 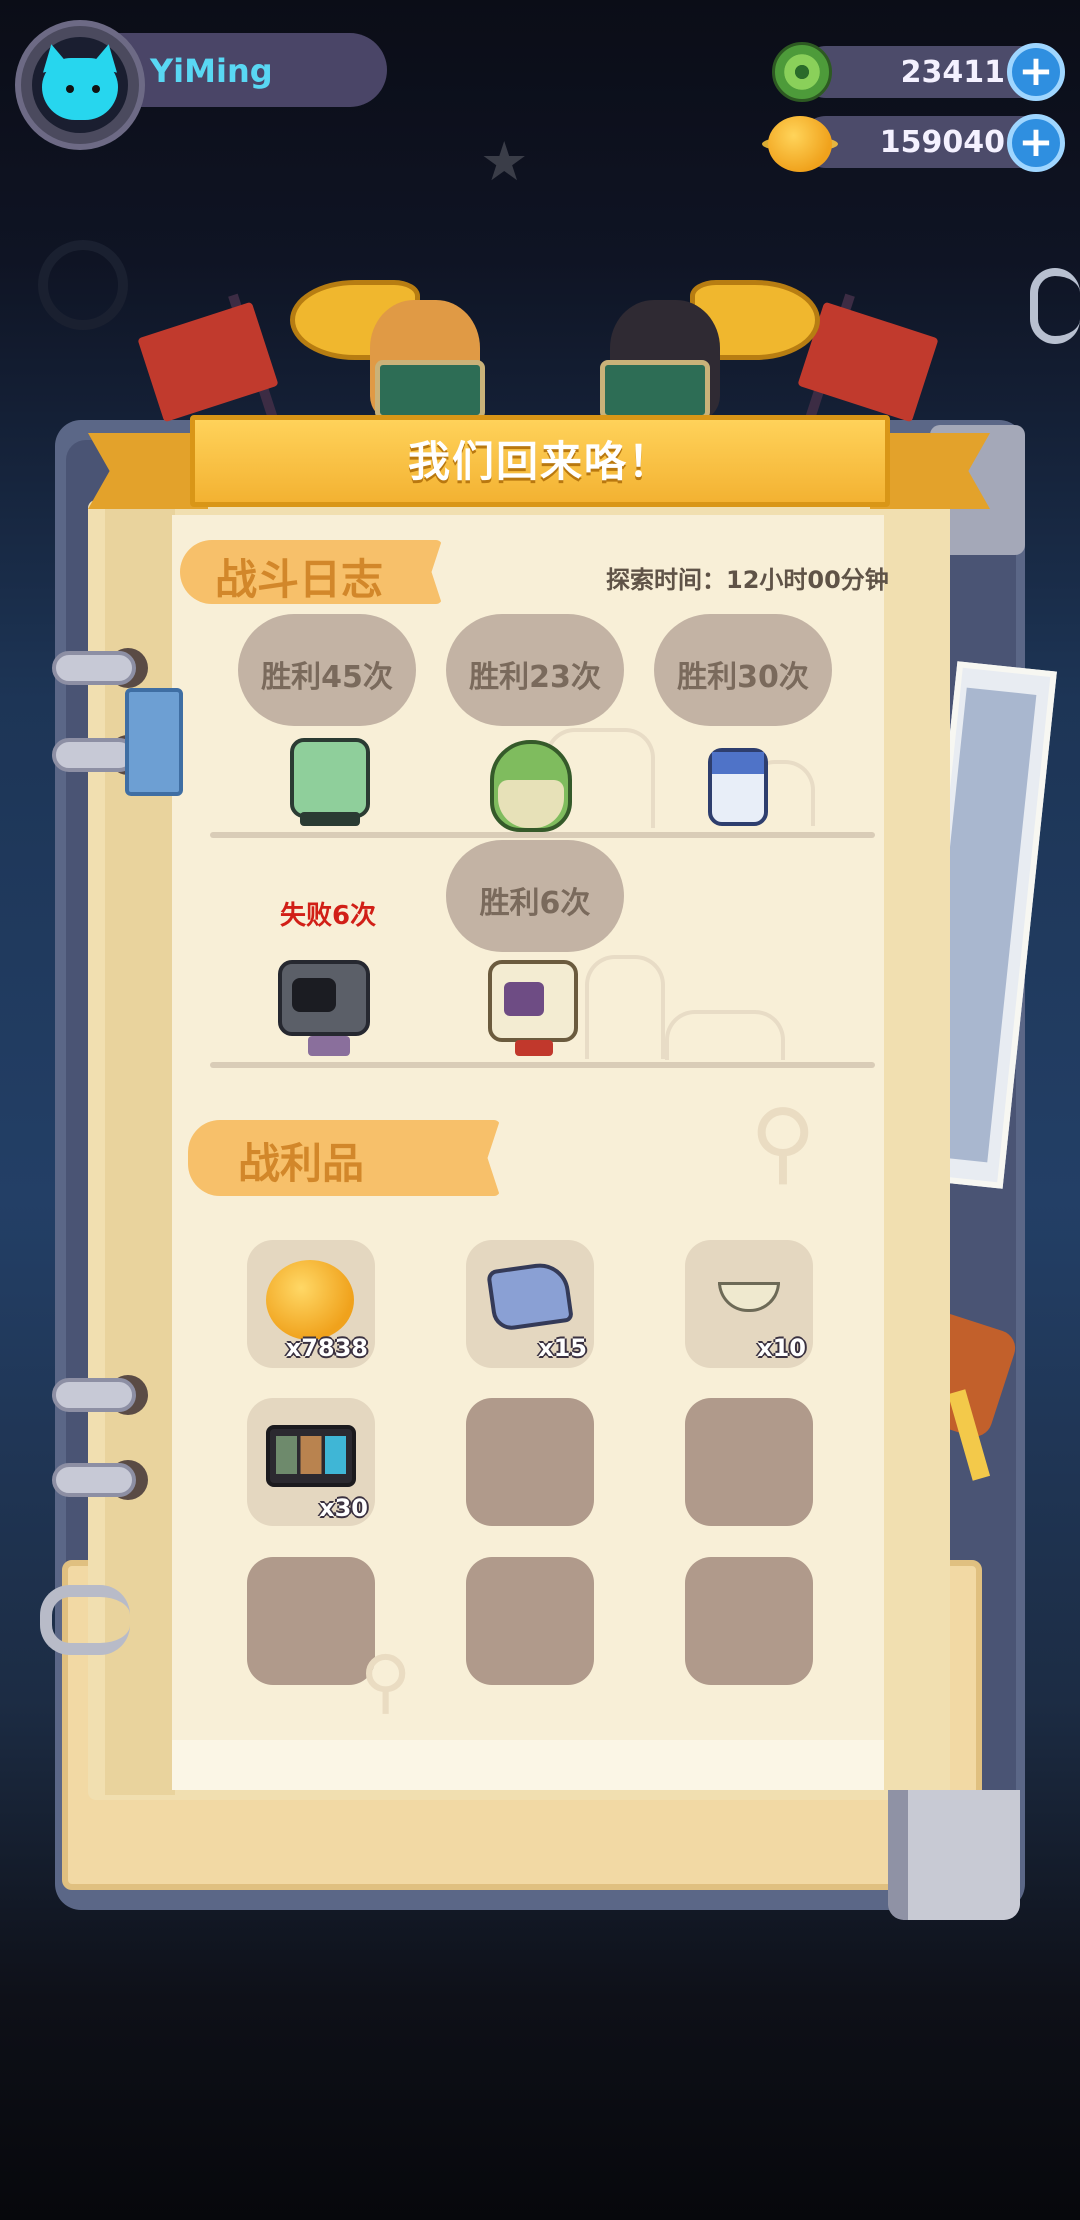 What do you see at coordinates (781, 1348) in the screenshot?
I see `loot-qty: x10` at bounding box center [781, 1348].